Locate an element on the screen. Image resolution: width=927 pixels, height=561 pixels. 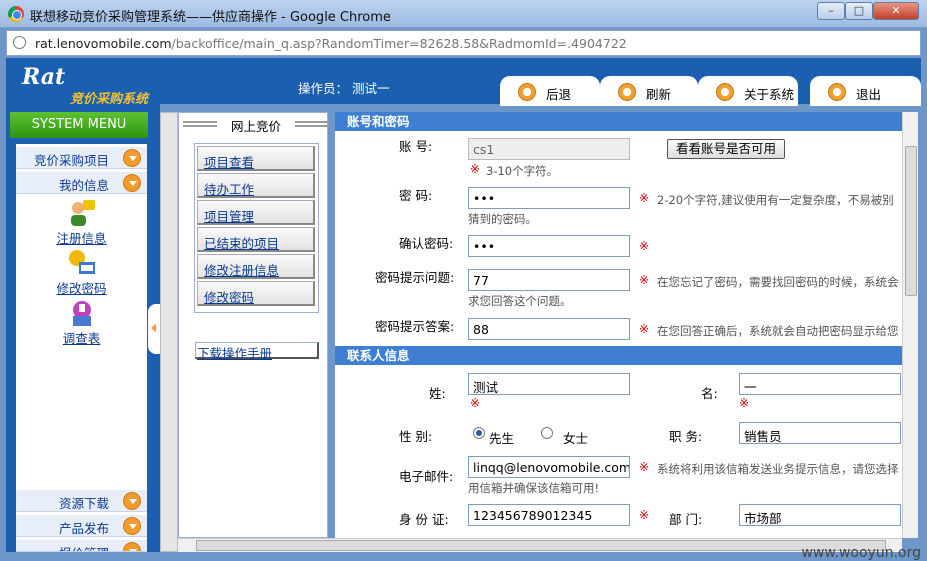
sidebar-menu: 竞价采购项目 我的信息 注册信息 修改密码 调查表 资源下载 产品发布 报价管理 is located at coordinates (81, 348).